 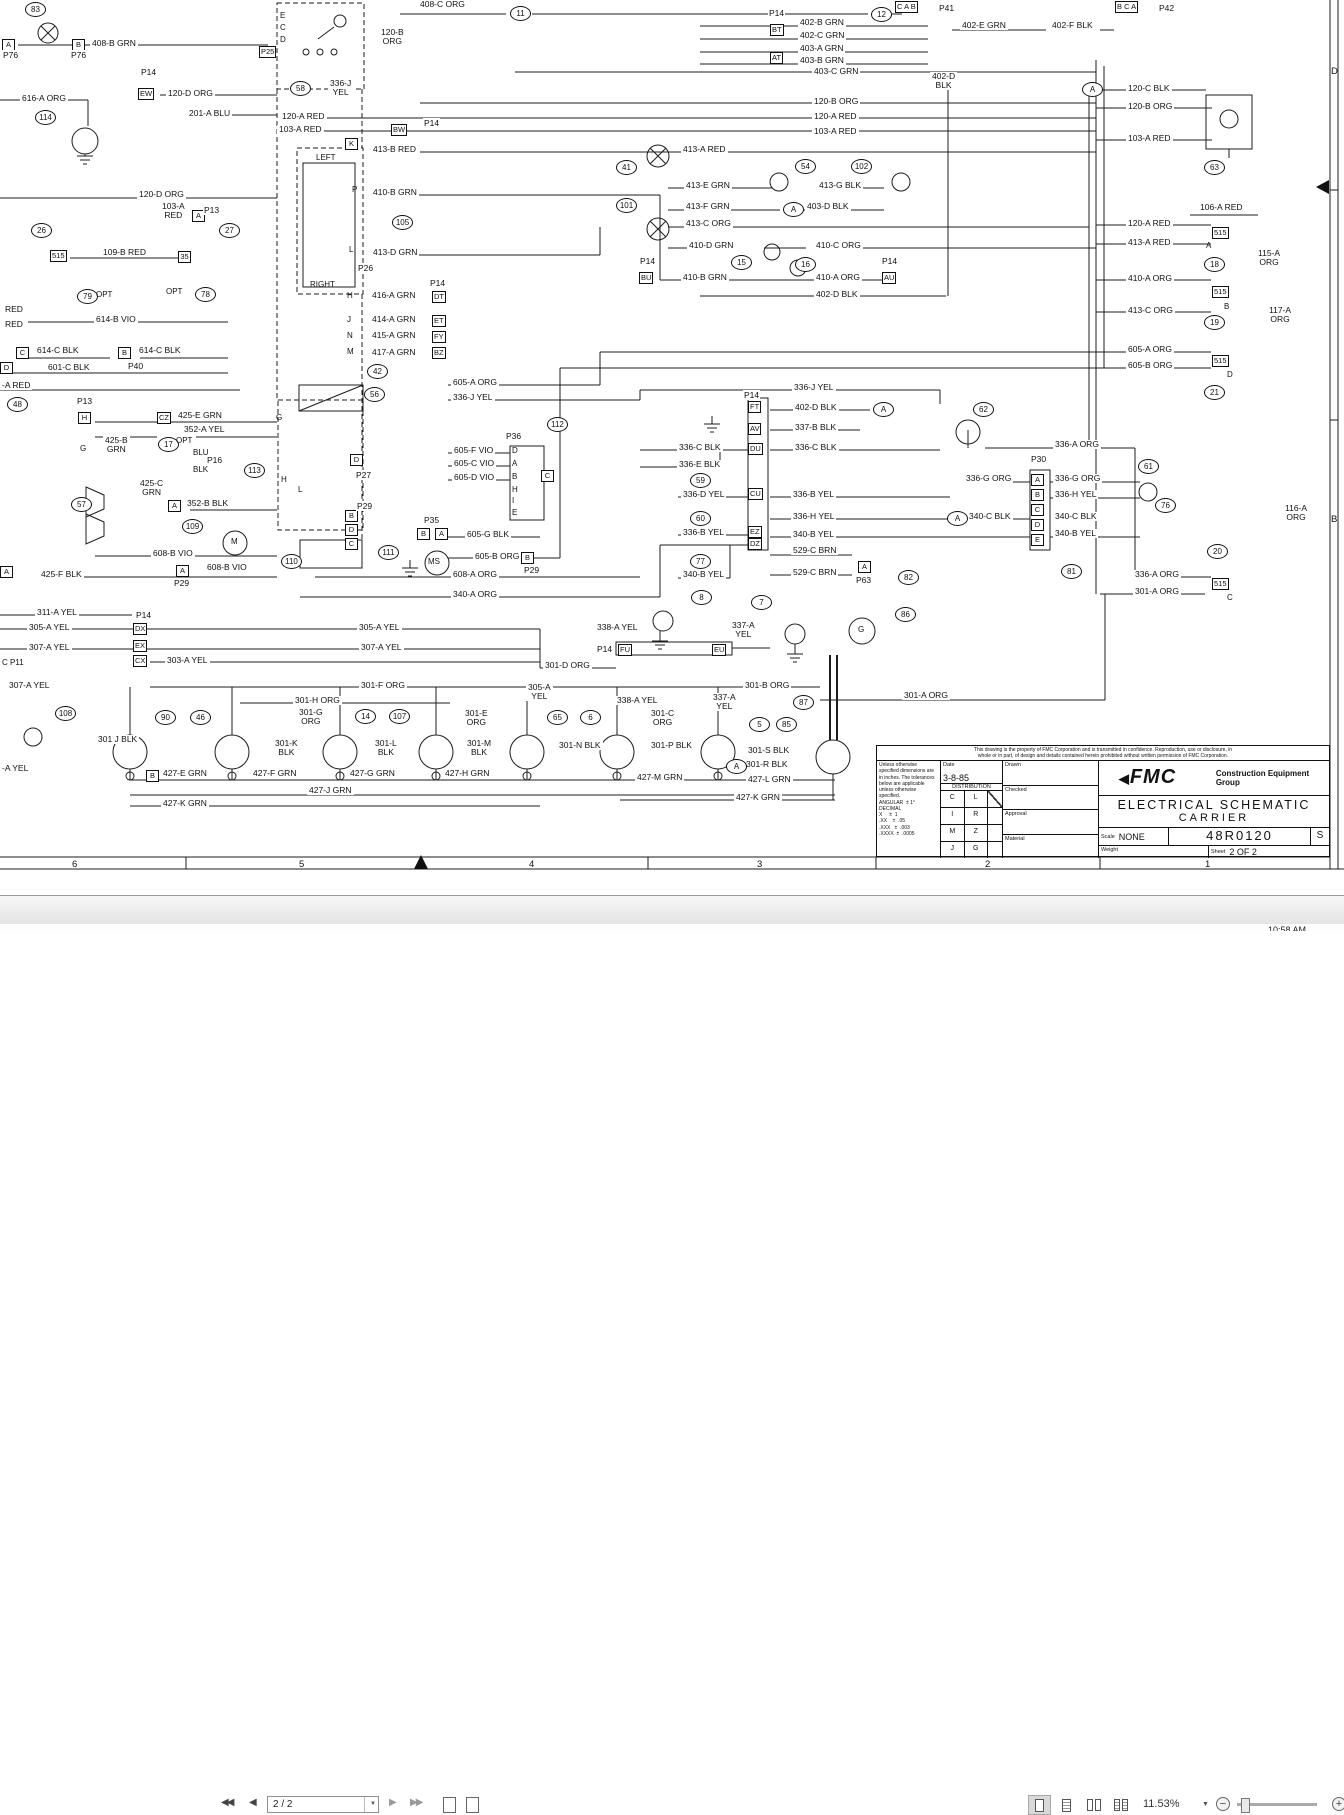 I want to click on zoom-slider, so click(x=1277, y=1805).